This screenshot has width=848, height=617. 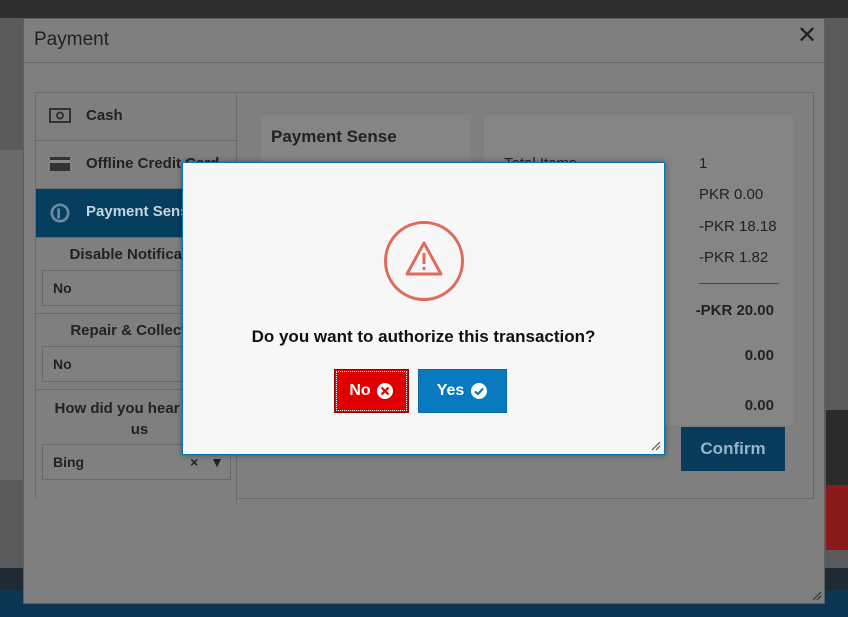 I want to click on summary-value: -PKR 18.18, so click(x=738, y=226).